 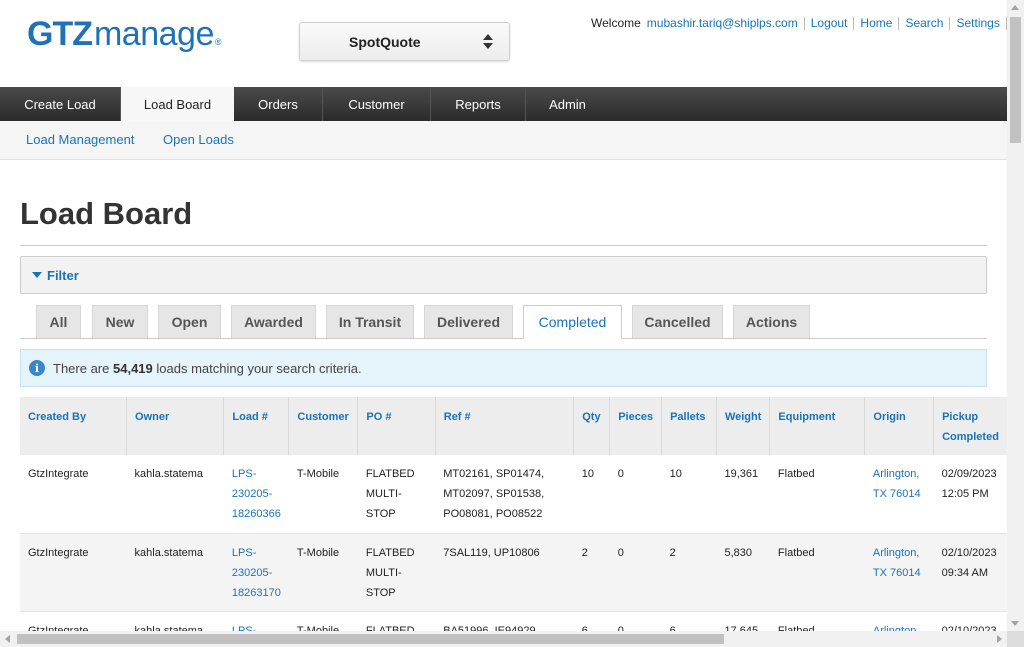 What do you see at coordinates (256, 494) in the screenshot?
I see `load-number-link: LPS-230205-18260366` at bounding box center [256, 494].